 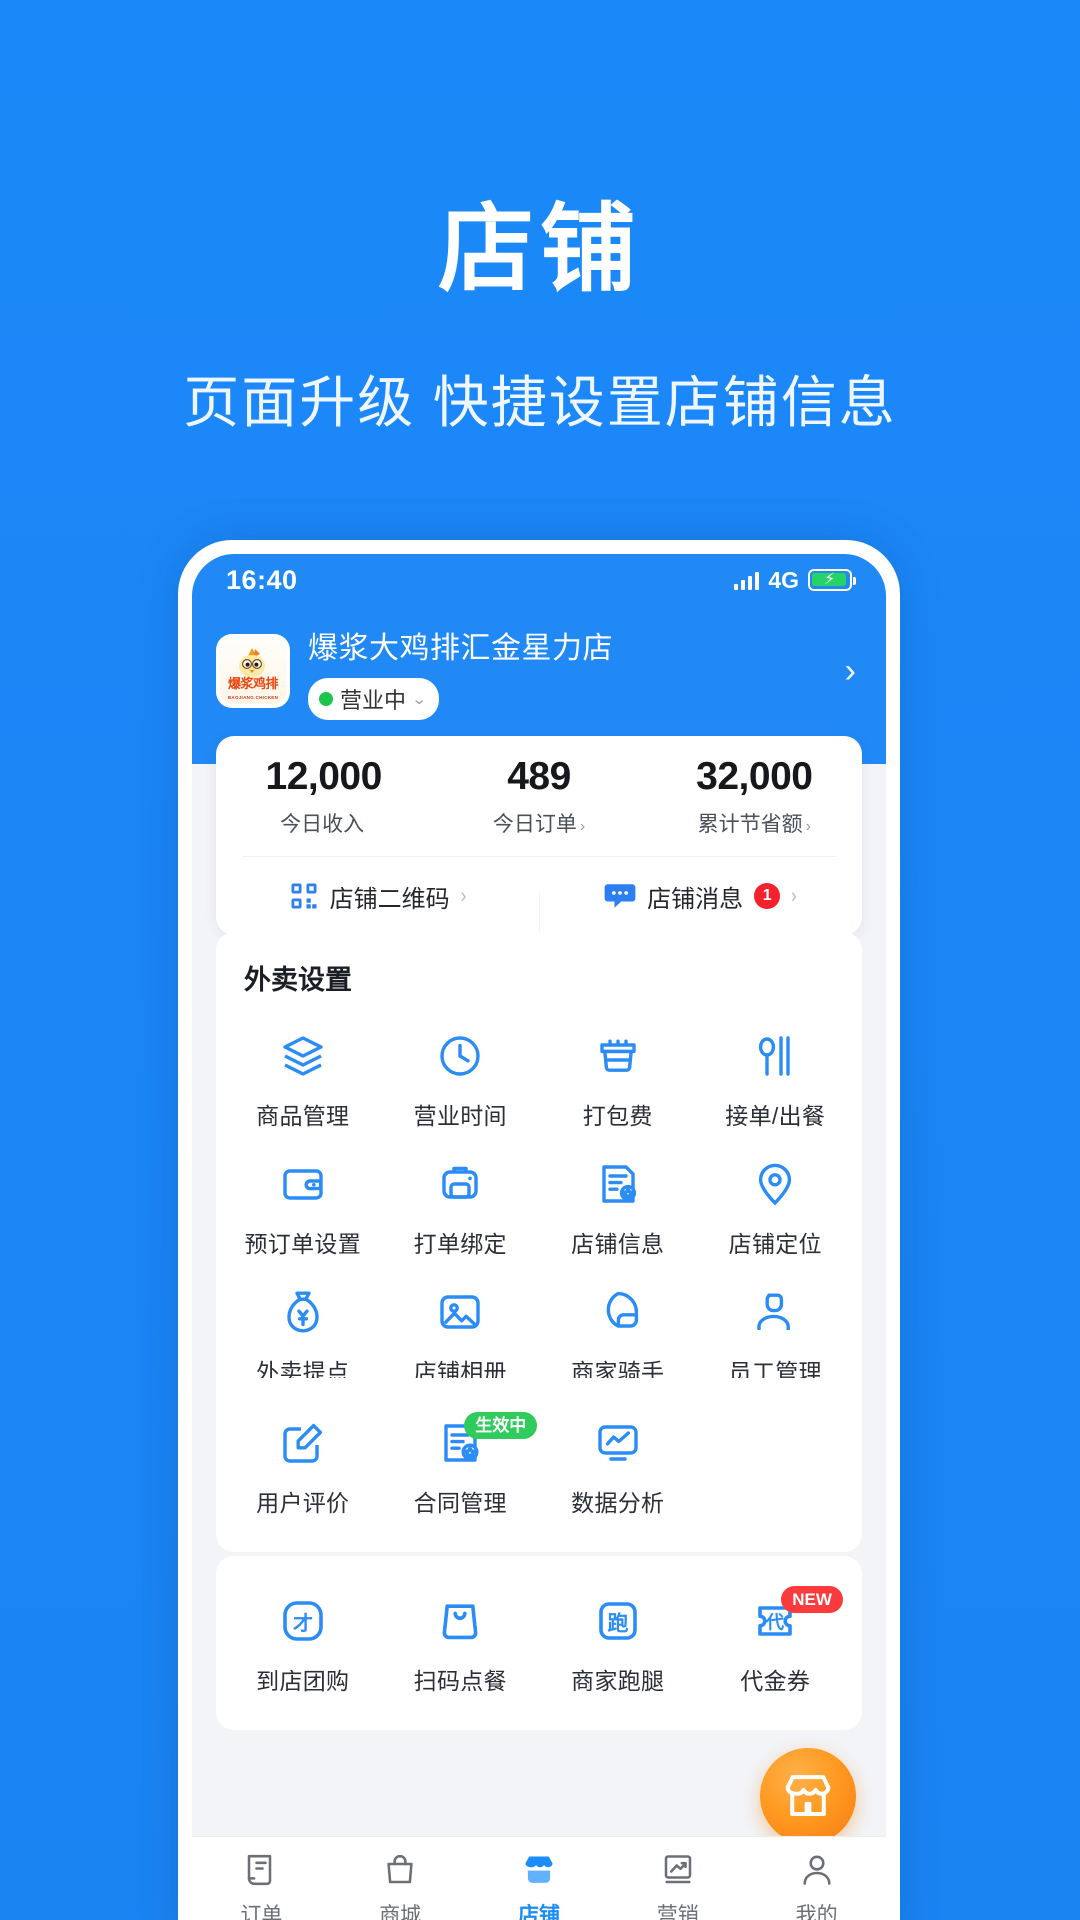 I want to click on grid-item-accept-order: 接单/出餐, so click(x=776, y=1077).